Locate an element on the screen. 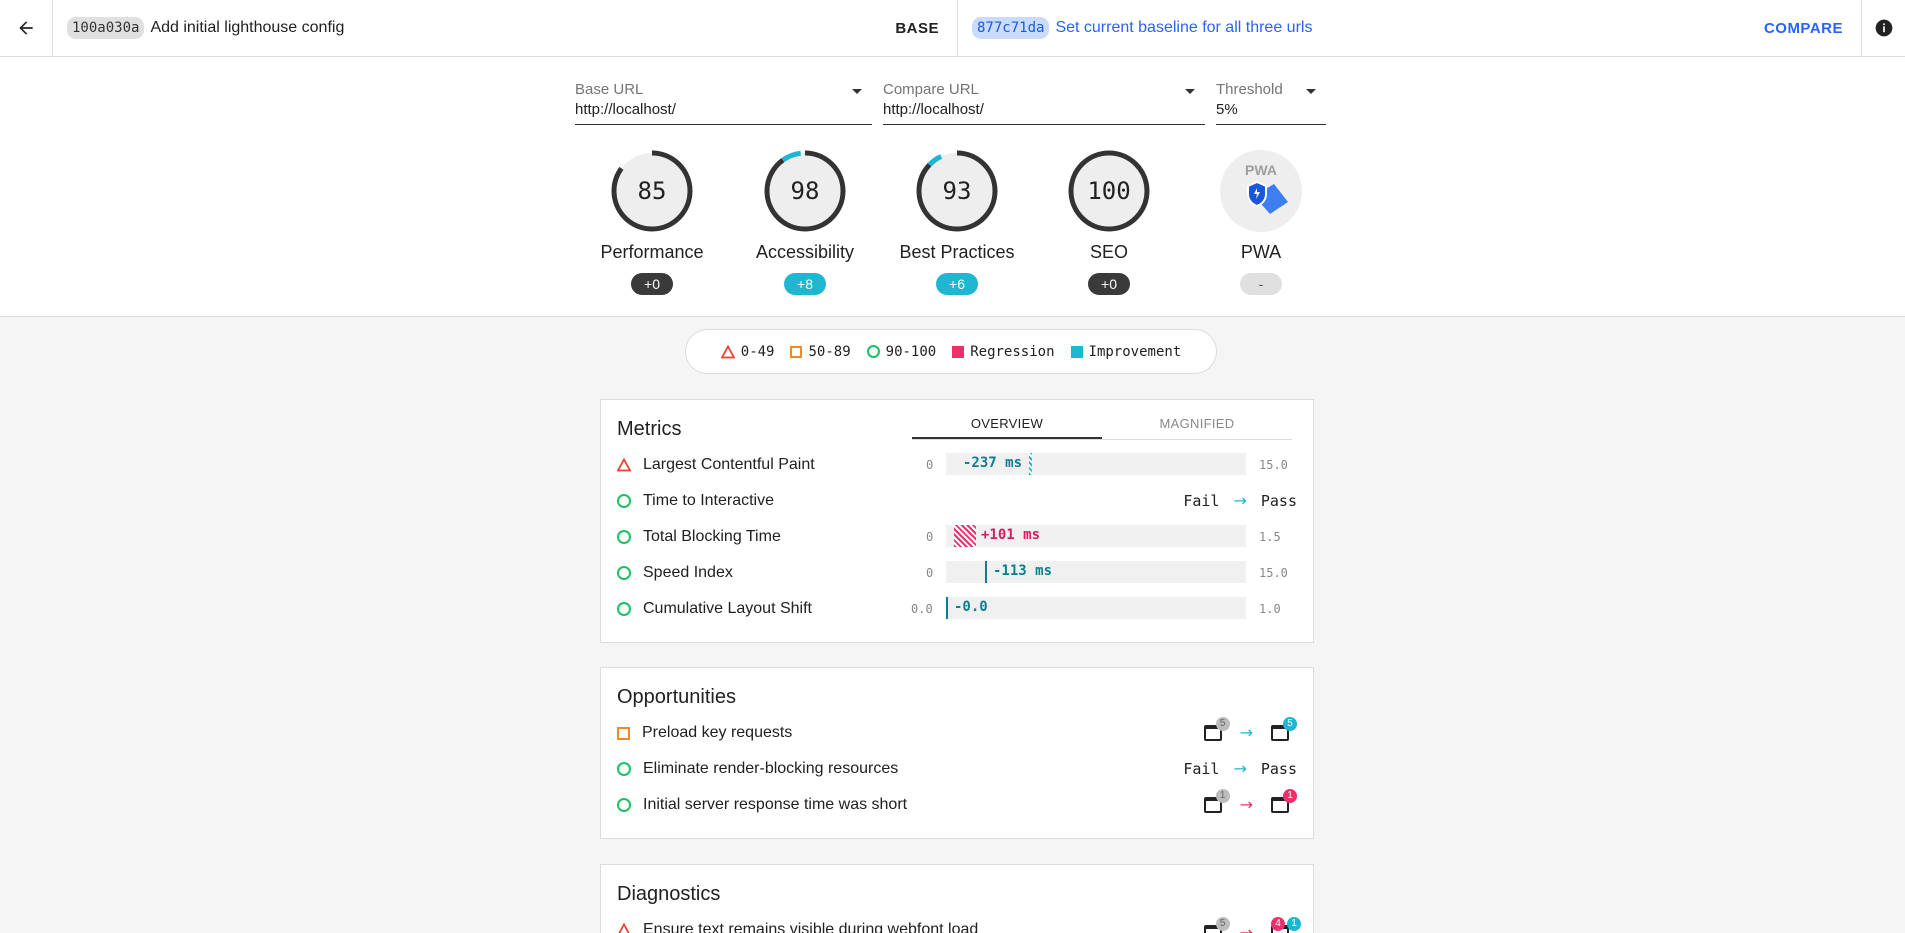 This screenshot has height=933, width=1905. gauge-ring: 98 is located at coordinates (805, 191).